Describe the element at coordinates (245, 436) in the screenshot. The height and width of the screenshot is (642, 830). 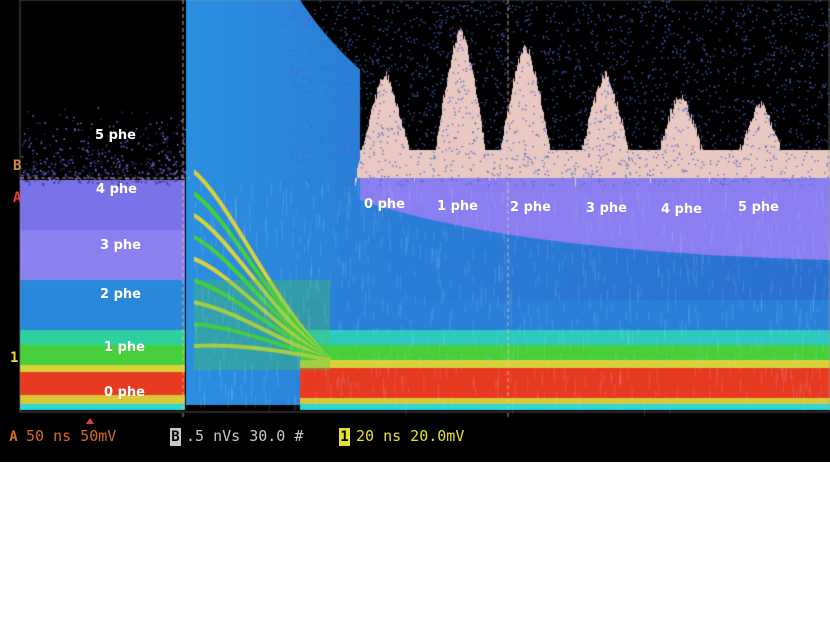
I see `channel-b-settings: .5 nVs 30.0 #` at that location.